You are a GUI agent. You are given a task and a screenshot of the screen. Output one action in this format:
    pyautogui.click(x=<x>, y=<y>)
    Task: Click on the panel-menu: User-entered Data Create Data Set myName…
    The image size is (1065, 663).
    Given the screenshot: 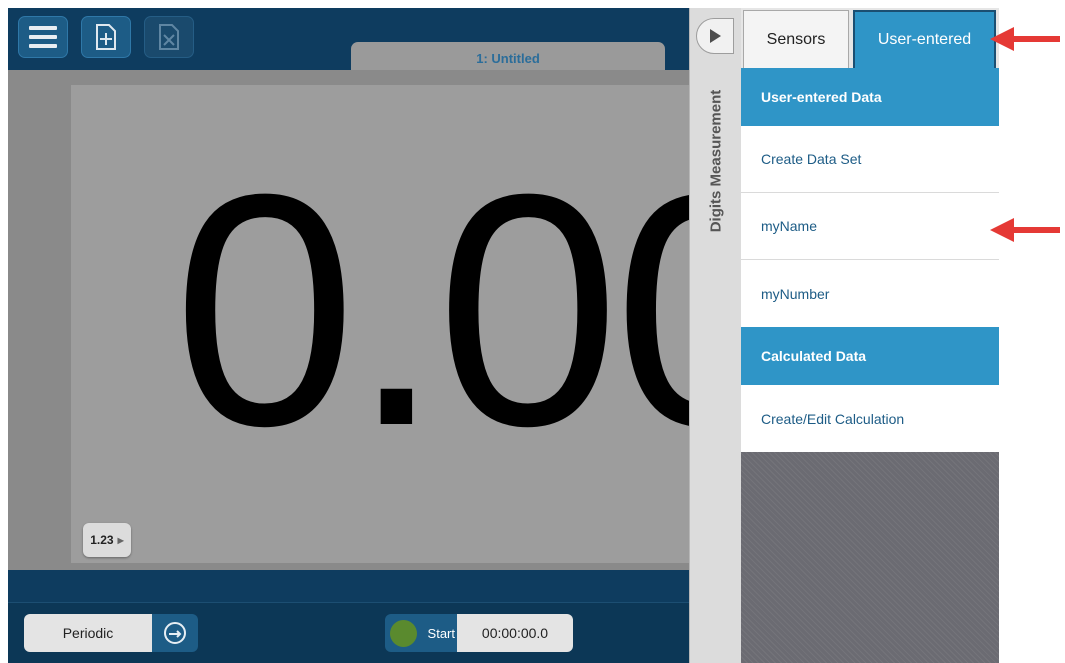 What is the action you would take?
    pyautogui.click(x=870, y=260)
    